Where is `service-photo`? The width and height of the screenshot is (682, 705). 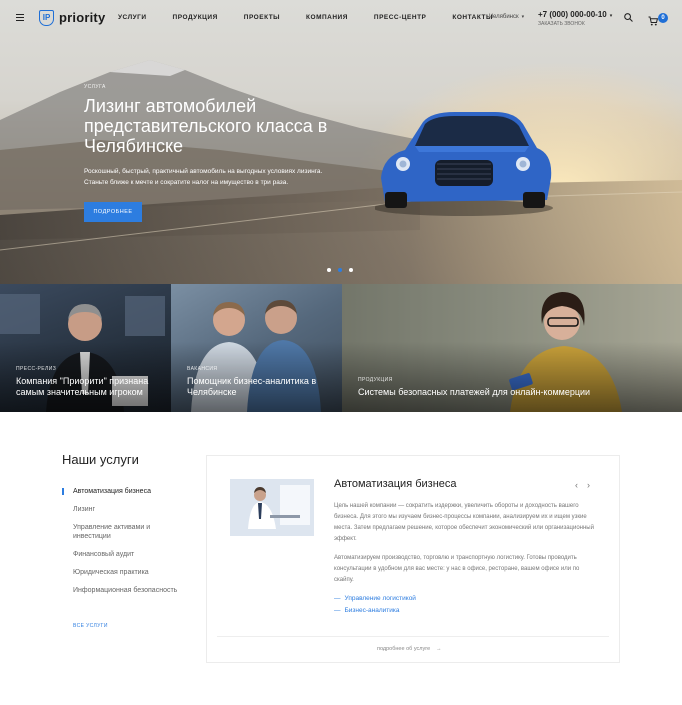 service-photo is located at coordinates (272, 507).